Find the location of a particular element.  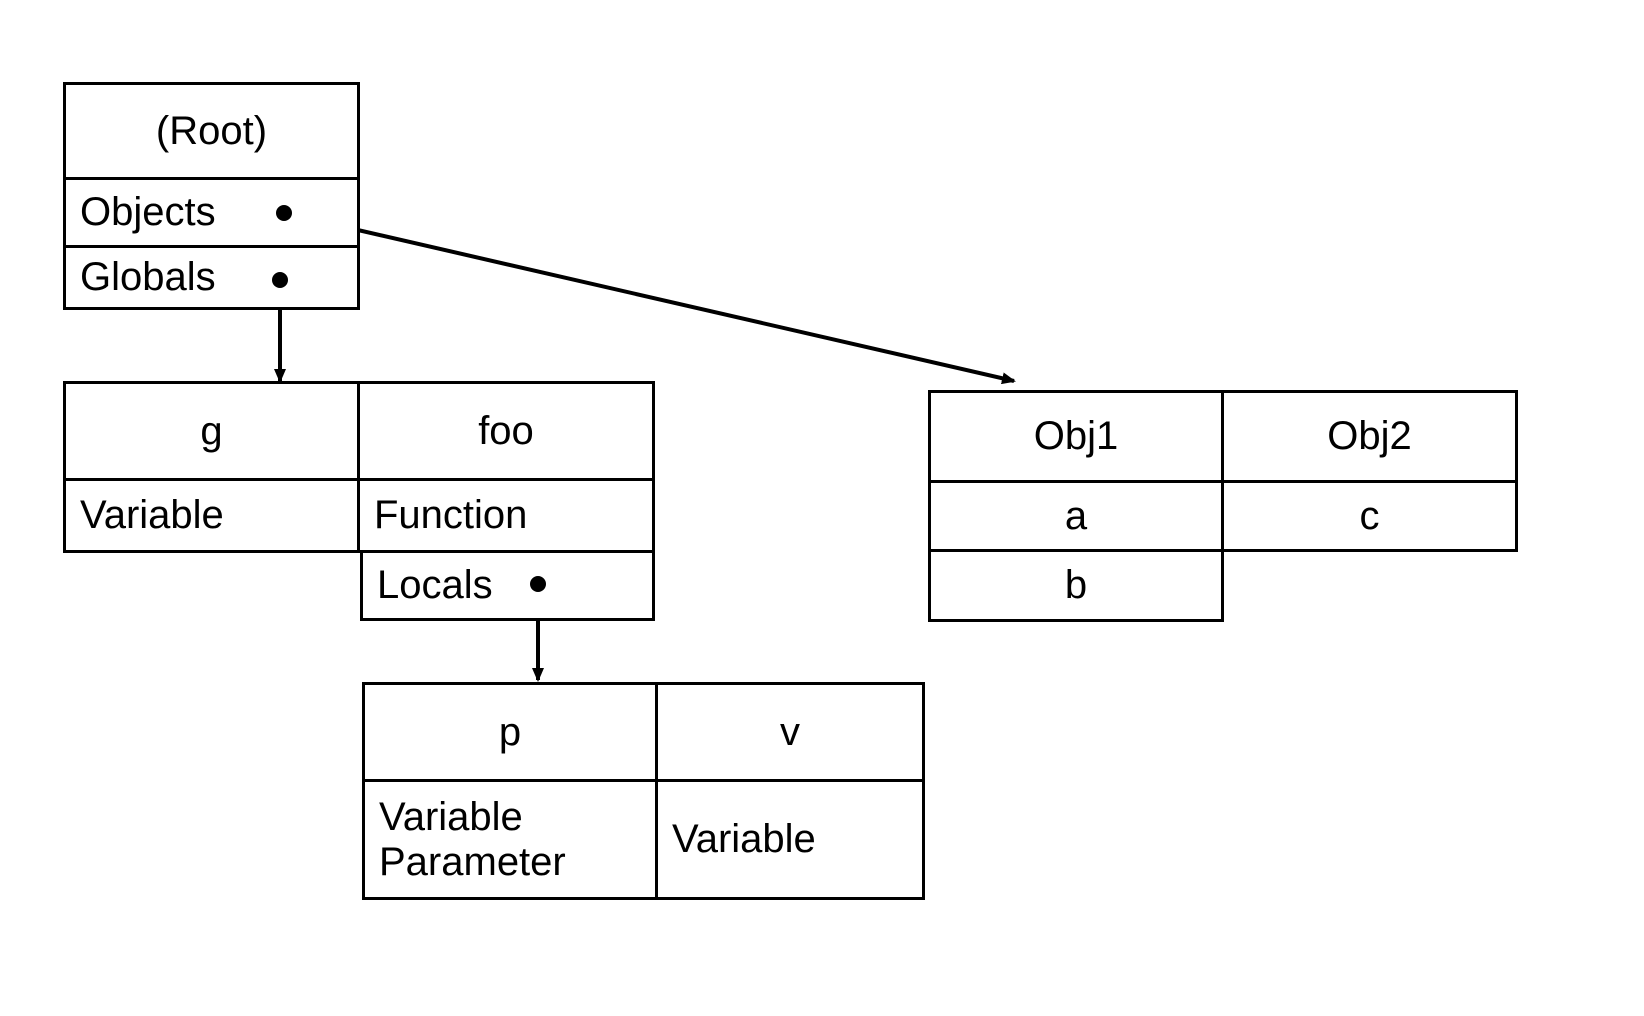

locals-col-p-row-0-label: Variable Parameter is located at coordinates (472, 839).